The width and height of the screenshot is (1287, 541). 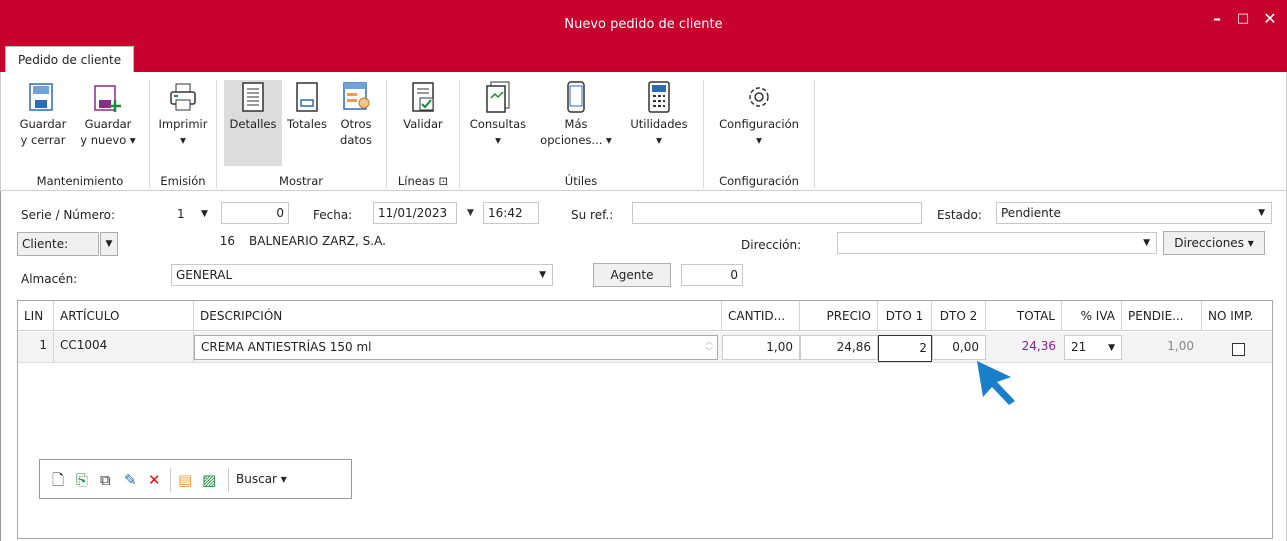 What do you see at coordinates (959, 215) in the screenshot?
I see `estado-label: Estado:` at bounding box center [959, 215].